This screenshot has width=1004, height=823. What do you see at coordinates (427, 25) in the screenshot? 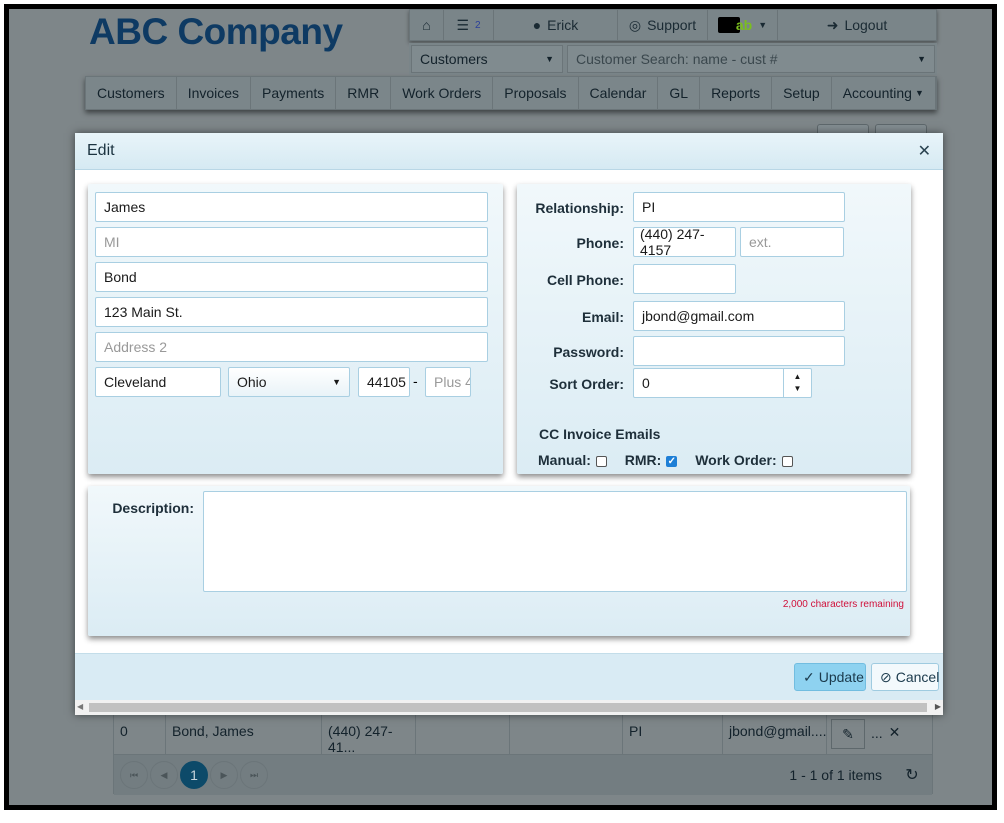
I see `home-button: ⌂` at bounding box center [427, 25].